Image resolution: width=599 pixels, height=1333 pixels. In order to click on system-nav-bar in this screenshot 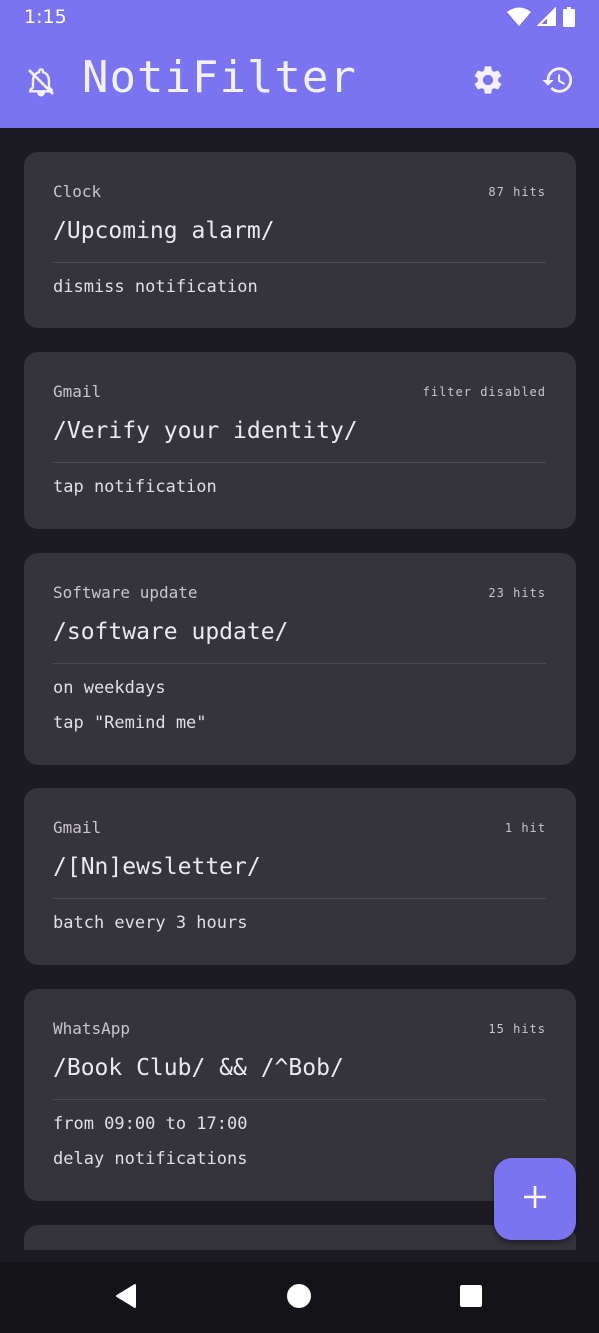, I will do `click(299, 1297)`.